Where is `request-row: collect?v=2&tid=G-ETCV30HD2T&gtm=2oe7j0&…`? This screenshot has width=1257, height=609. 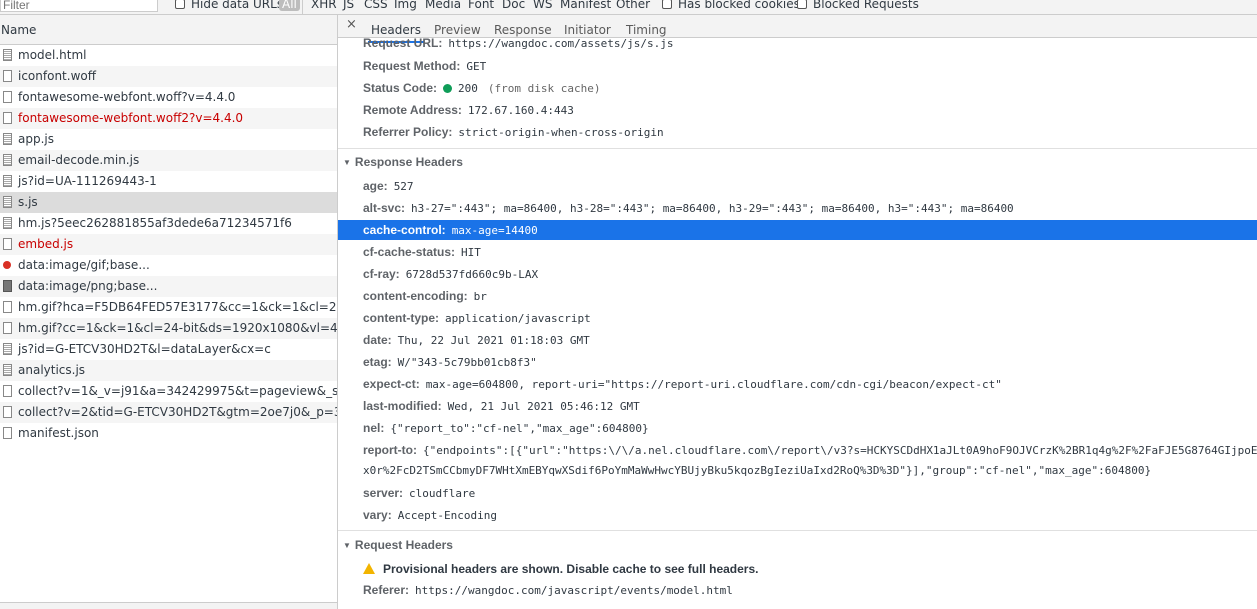
request-row: collect?v=2&tid=G-ETCV30HD2T&gtm=2oe7j0&… is located at coordinates (168, 412).